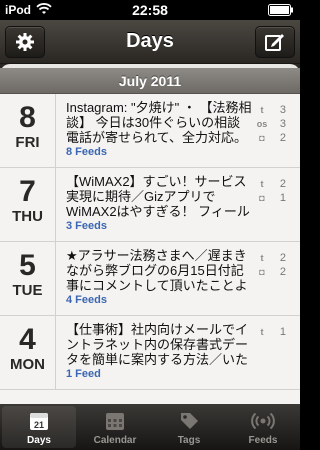  What do you see at coordinates (39, 440) in the screenshot?
I see `tab-label: Days` at bounding box center [39, 440].